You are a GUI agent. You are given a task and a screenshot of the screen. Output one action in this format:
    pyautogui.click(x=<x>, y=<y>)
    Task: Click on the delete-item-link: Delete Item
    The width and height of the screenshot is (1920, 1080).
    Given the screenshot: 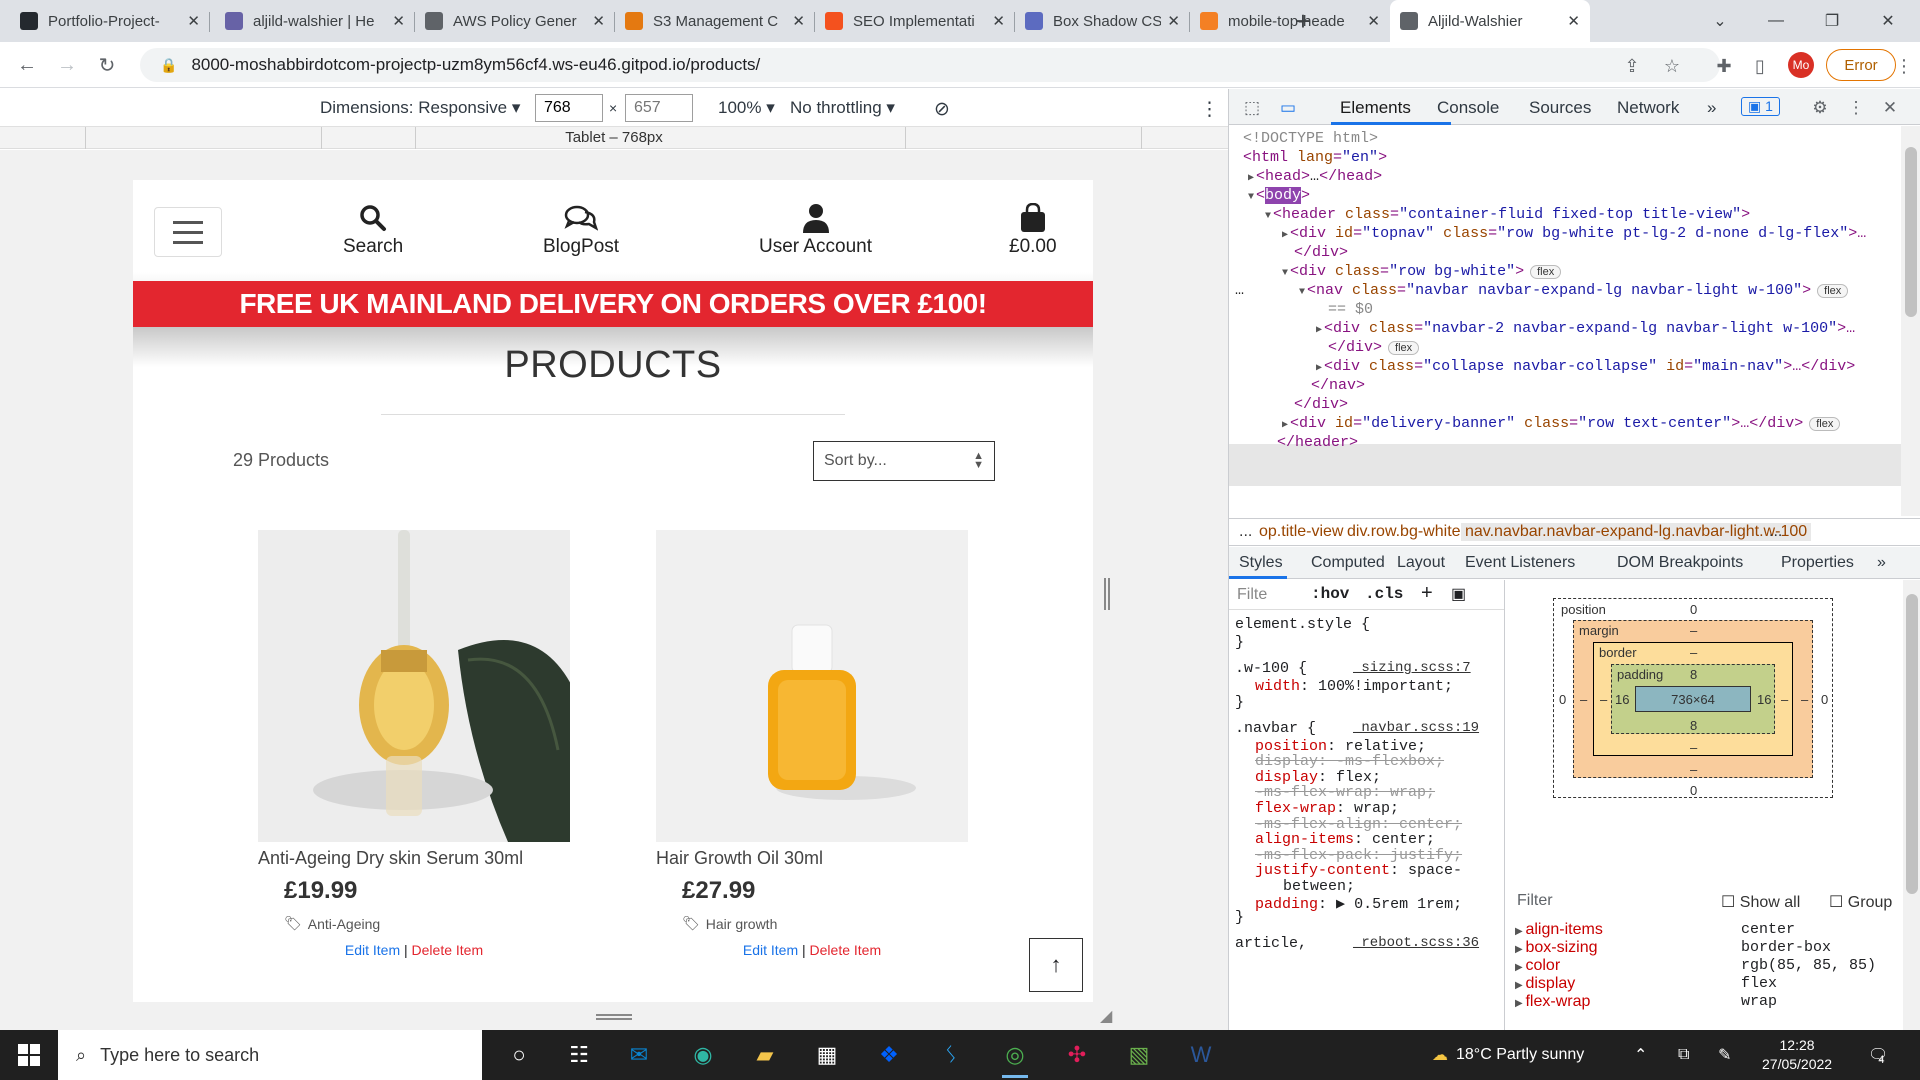 What is the action you would take?
    pyautogui.click(x=846, y=950)
    